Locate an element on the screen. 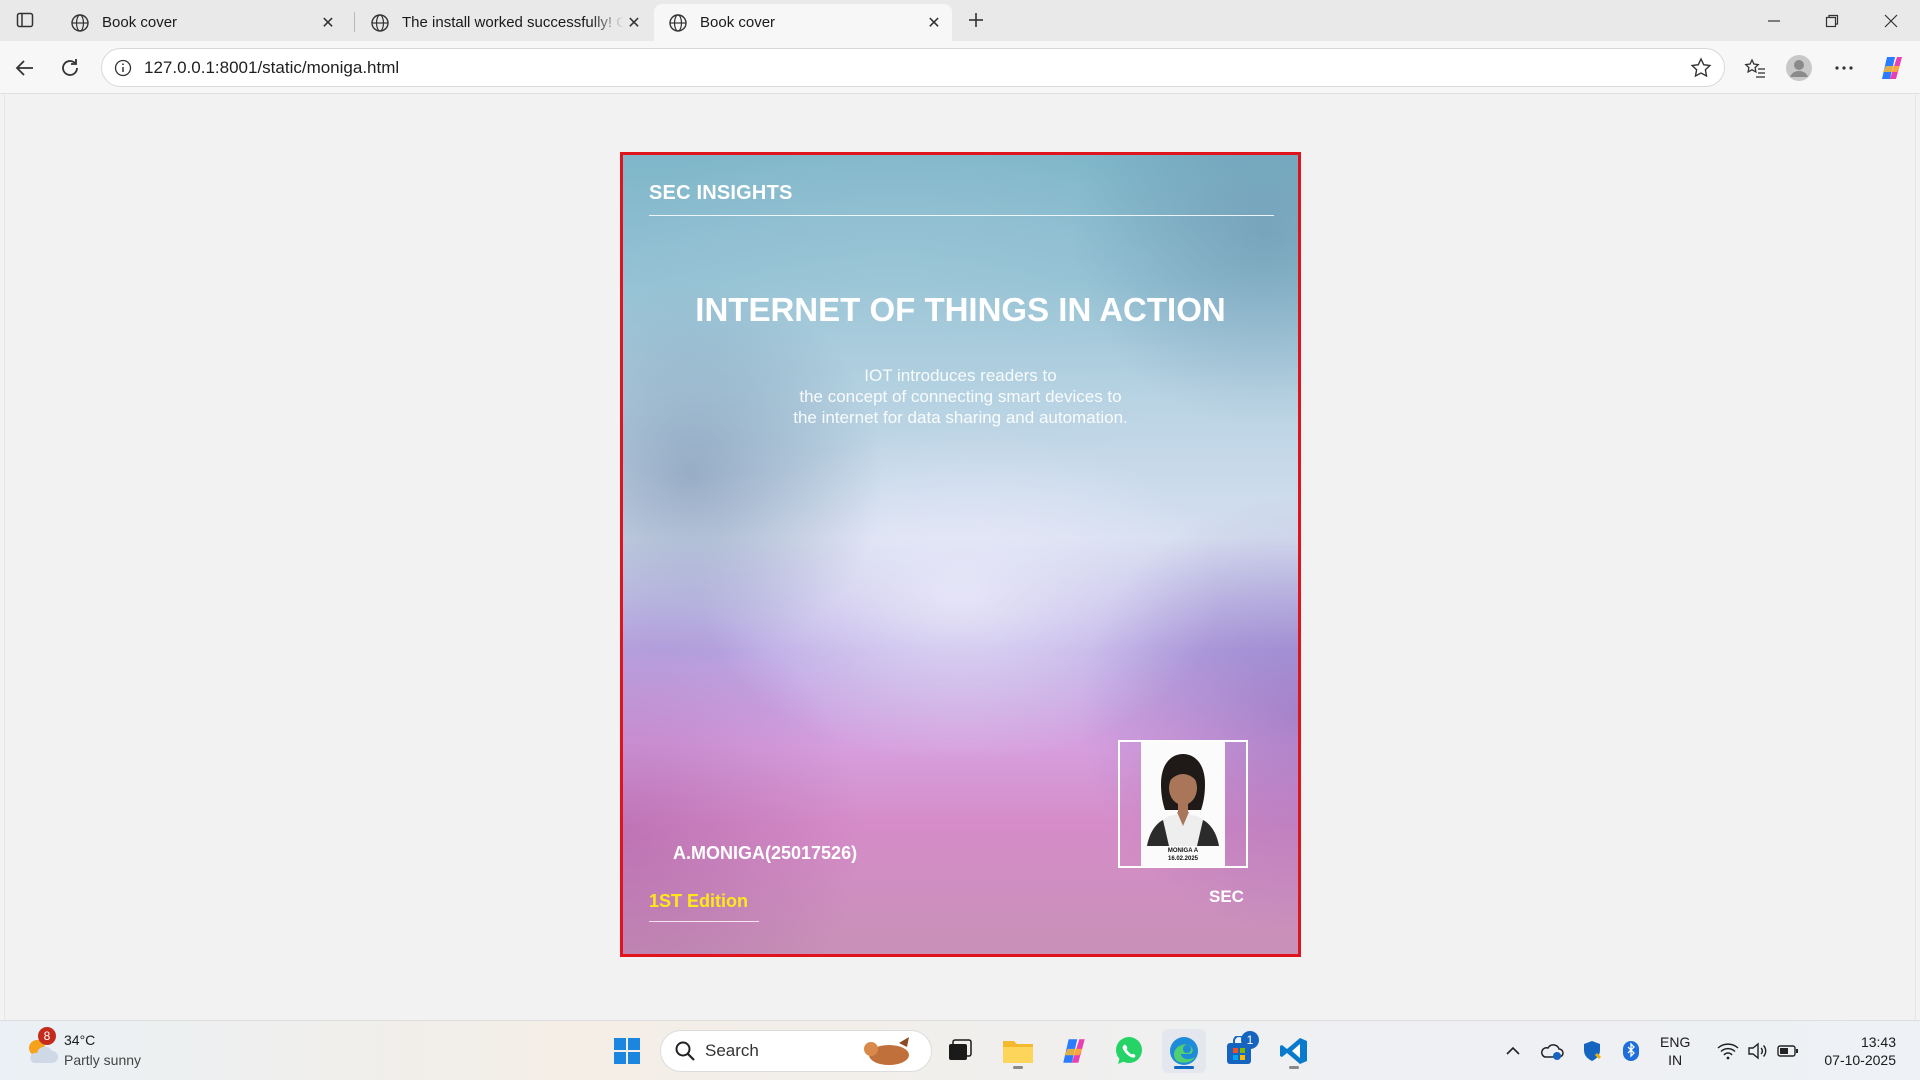 This screenshot has height=1080, width=1920. tab-separator is located at coordinates (354, 22).